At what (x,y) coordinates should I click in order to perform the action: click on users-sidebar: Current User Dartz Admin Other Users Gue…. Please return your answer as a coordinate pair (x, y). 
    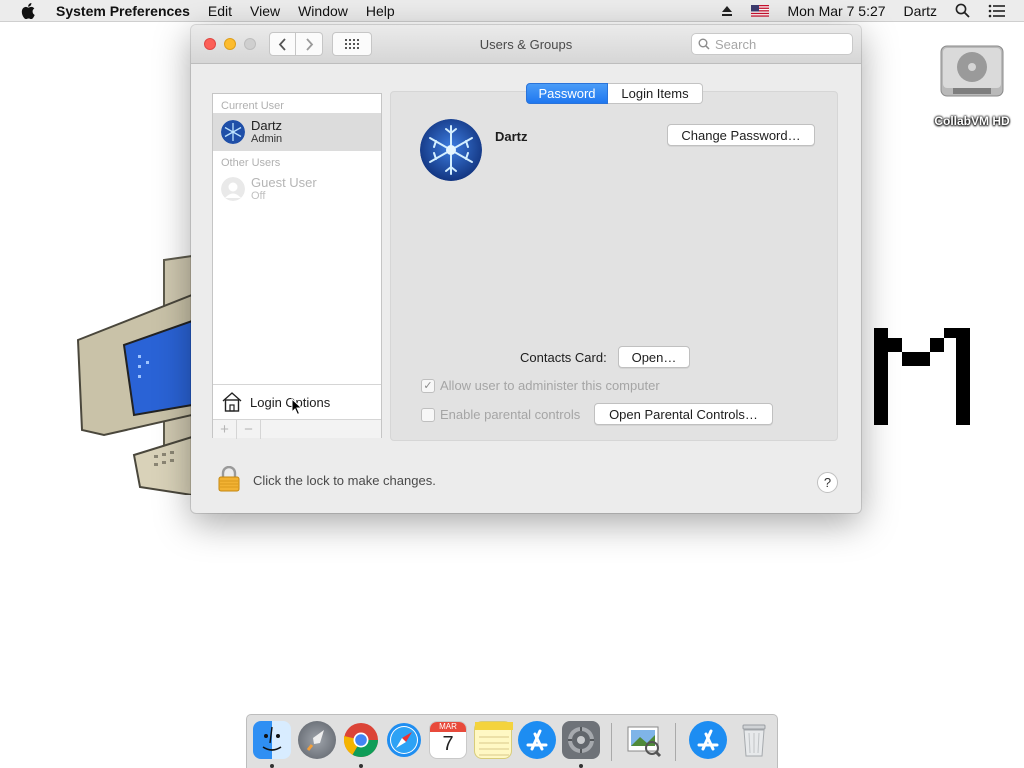
    Looking at the image, I should click on (297, 266).